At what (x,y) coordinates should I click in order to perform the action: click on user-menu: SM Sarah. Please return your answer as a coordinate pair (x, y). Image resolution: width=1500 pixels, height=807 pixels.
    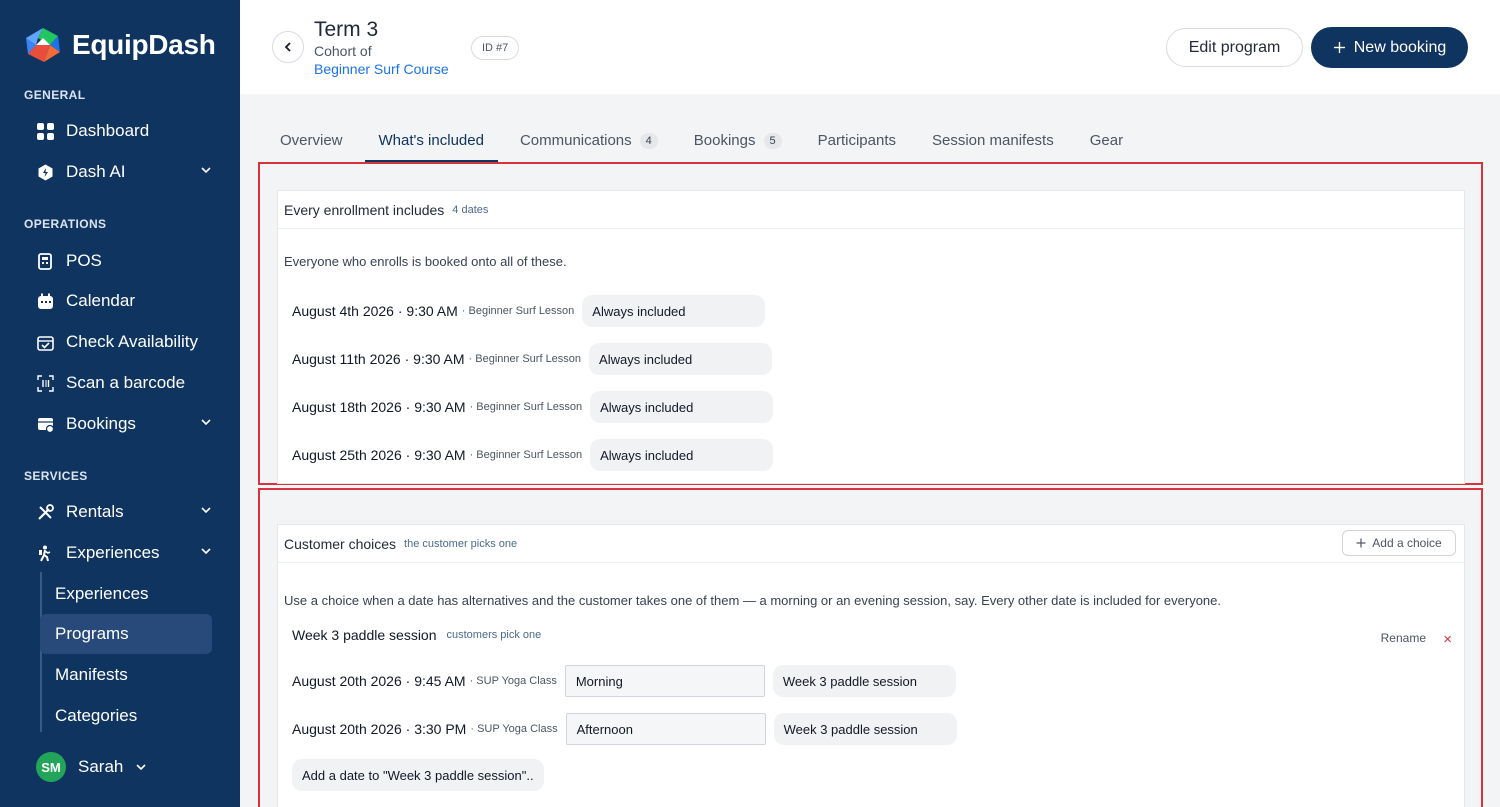
    Looking at the image, I should click on (91, 767).